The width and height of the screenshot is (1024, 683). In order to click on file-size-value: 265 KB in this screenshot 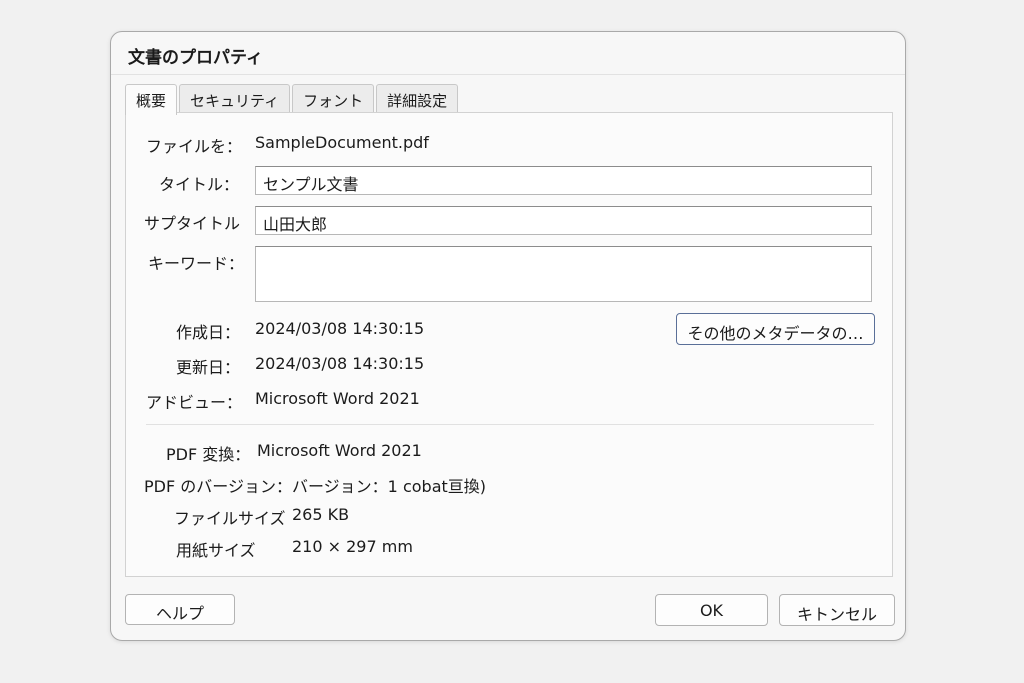, I will do `click(321, 514)`.